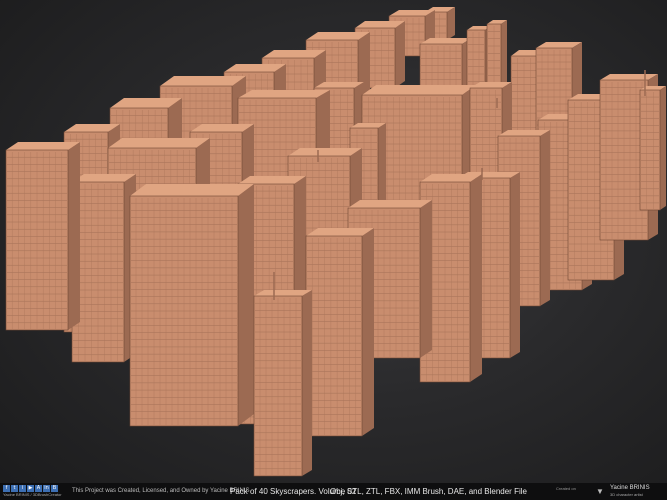 The height and width of the screenshot is (500, 667). Describe the element at coordinates (566, 488) in the screenshot. I see `created-on-label: Created on` at that location.